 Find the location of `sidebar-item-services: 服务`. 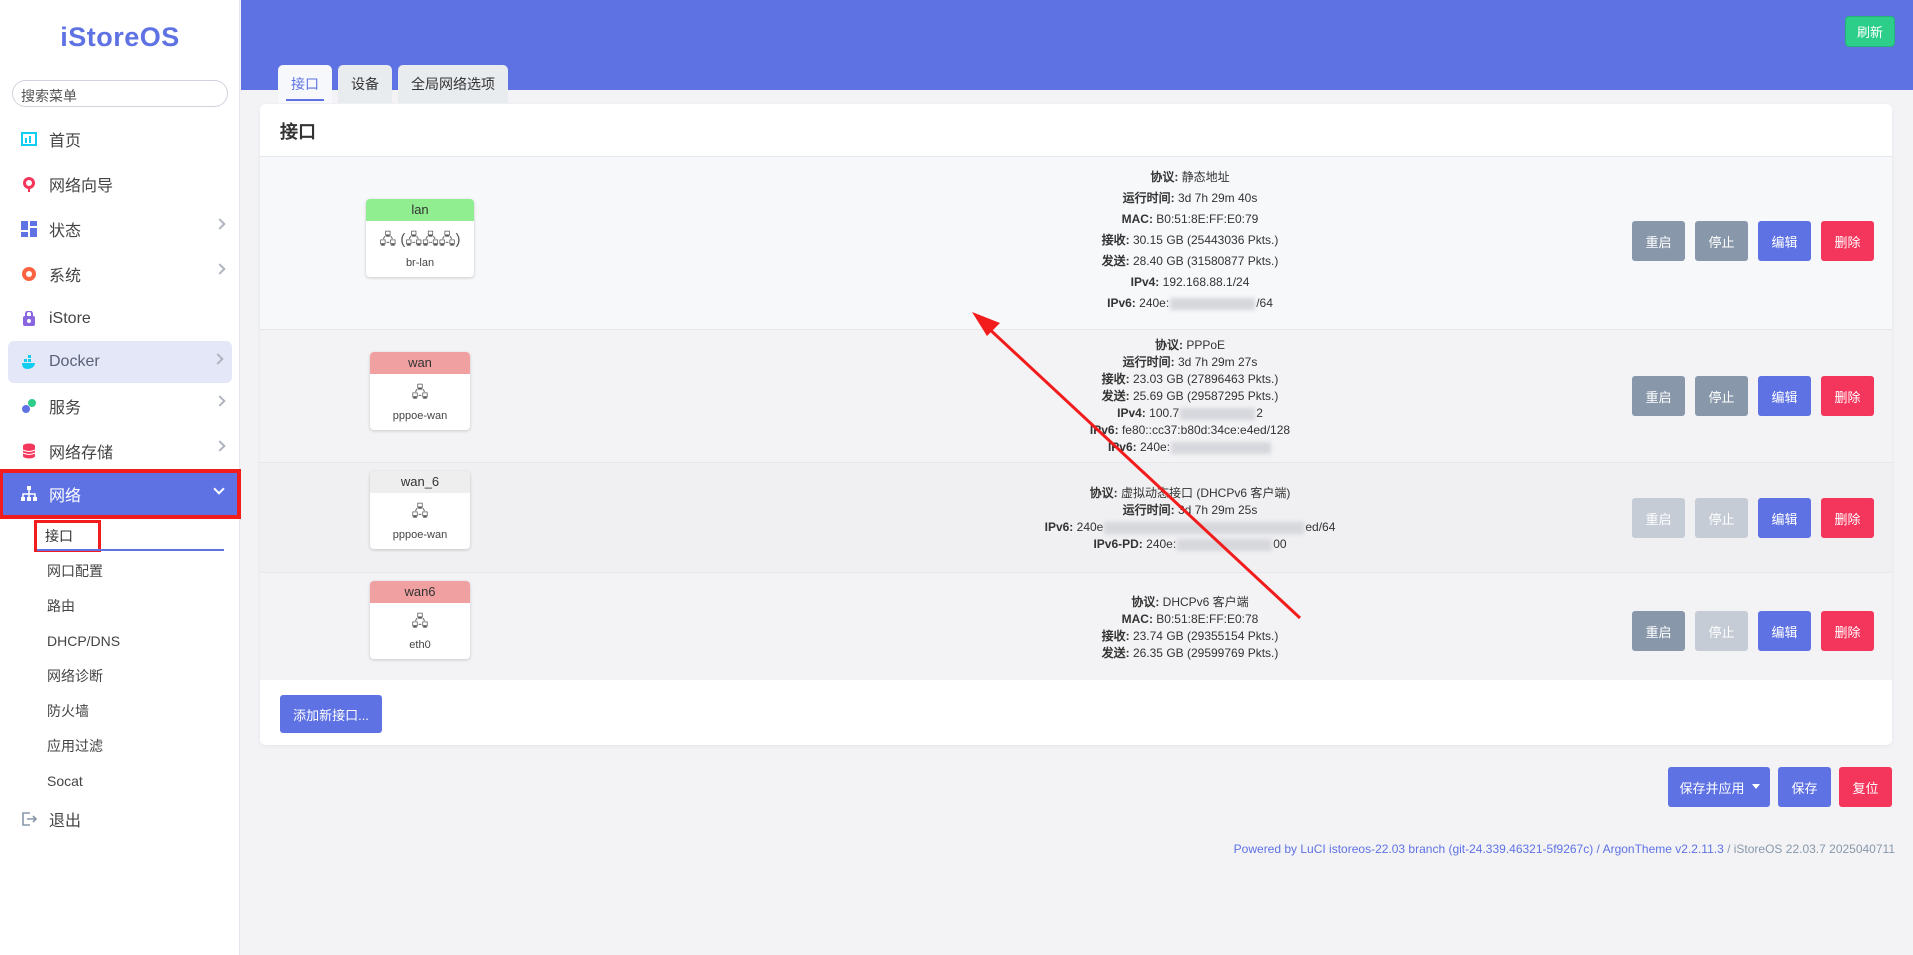

sidebar-item-services: 服务 is located at coordinates (120, 405).